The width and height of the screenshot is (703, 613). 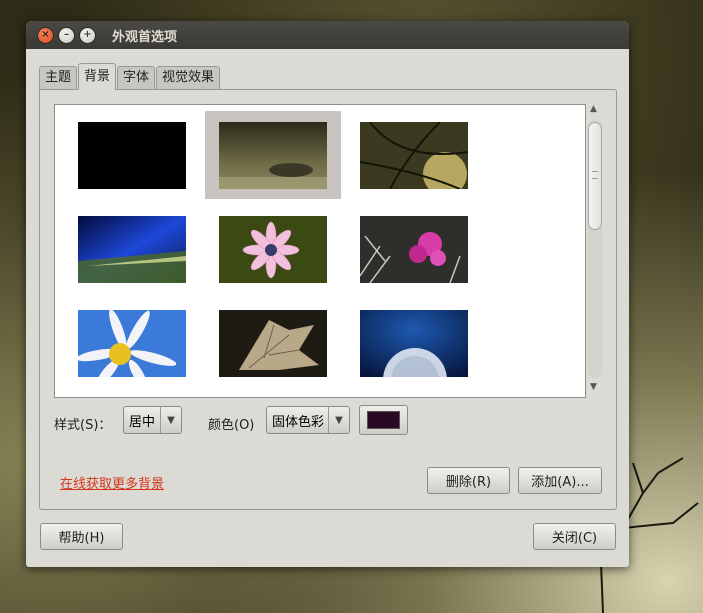 I want to click on tab-background: 背景, so click(x=97, y=76).